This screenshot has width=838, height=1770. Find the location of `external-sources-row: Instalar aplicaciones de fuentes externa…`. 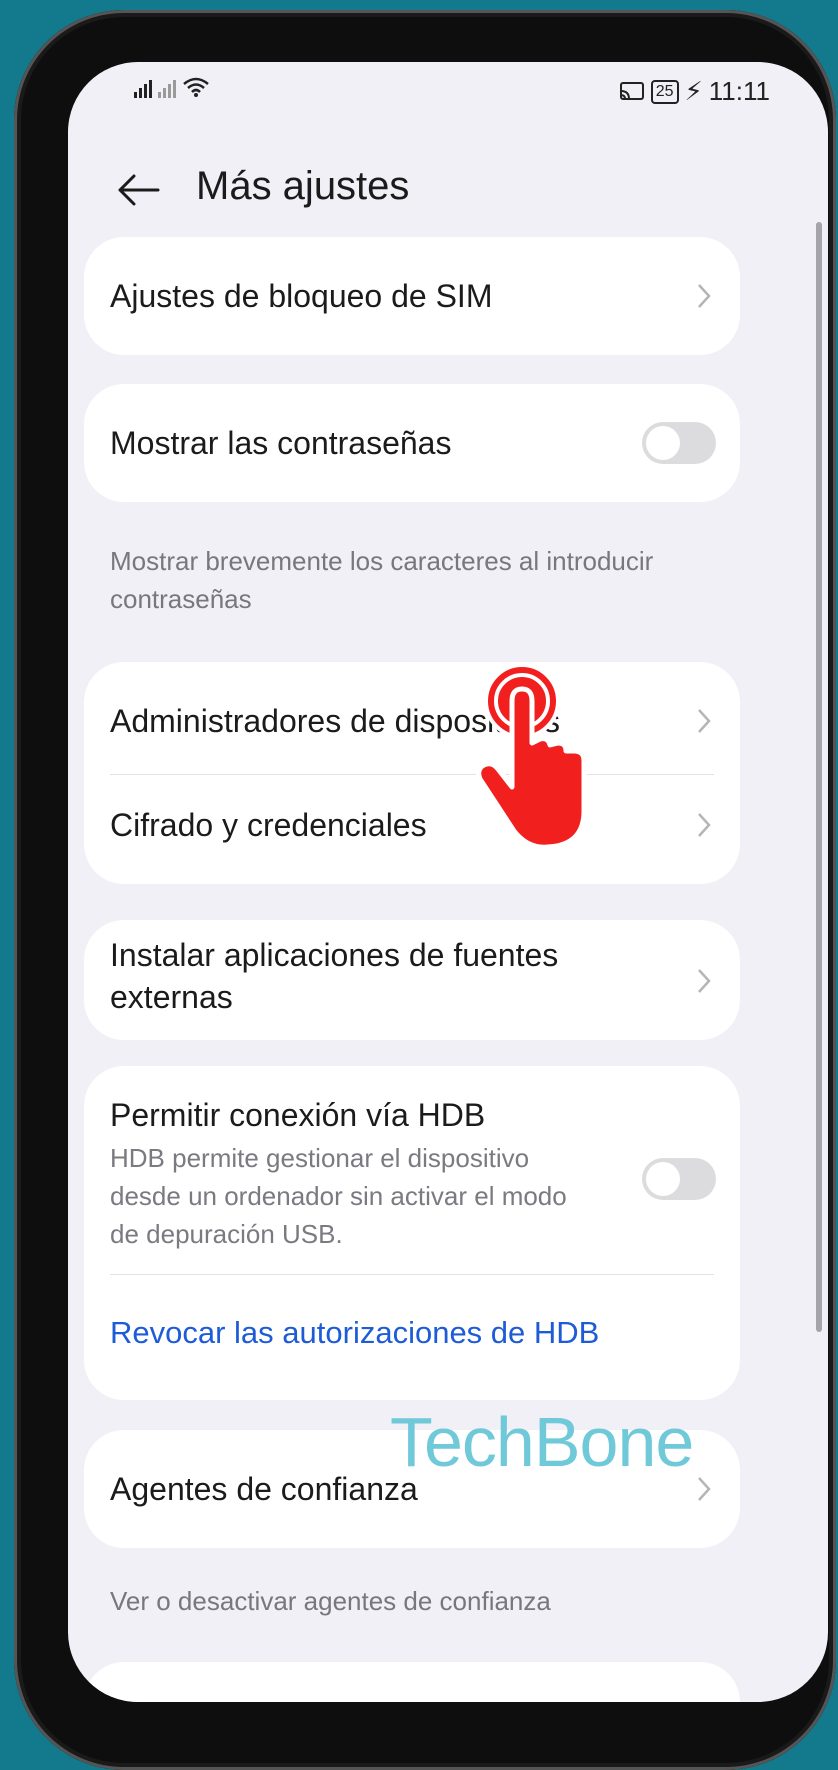

external-sources-row: Instalar aplicaciones de fuentes externa… is located at coordinates (412, 980).